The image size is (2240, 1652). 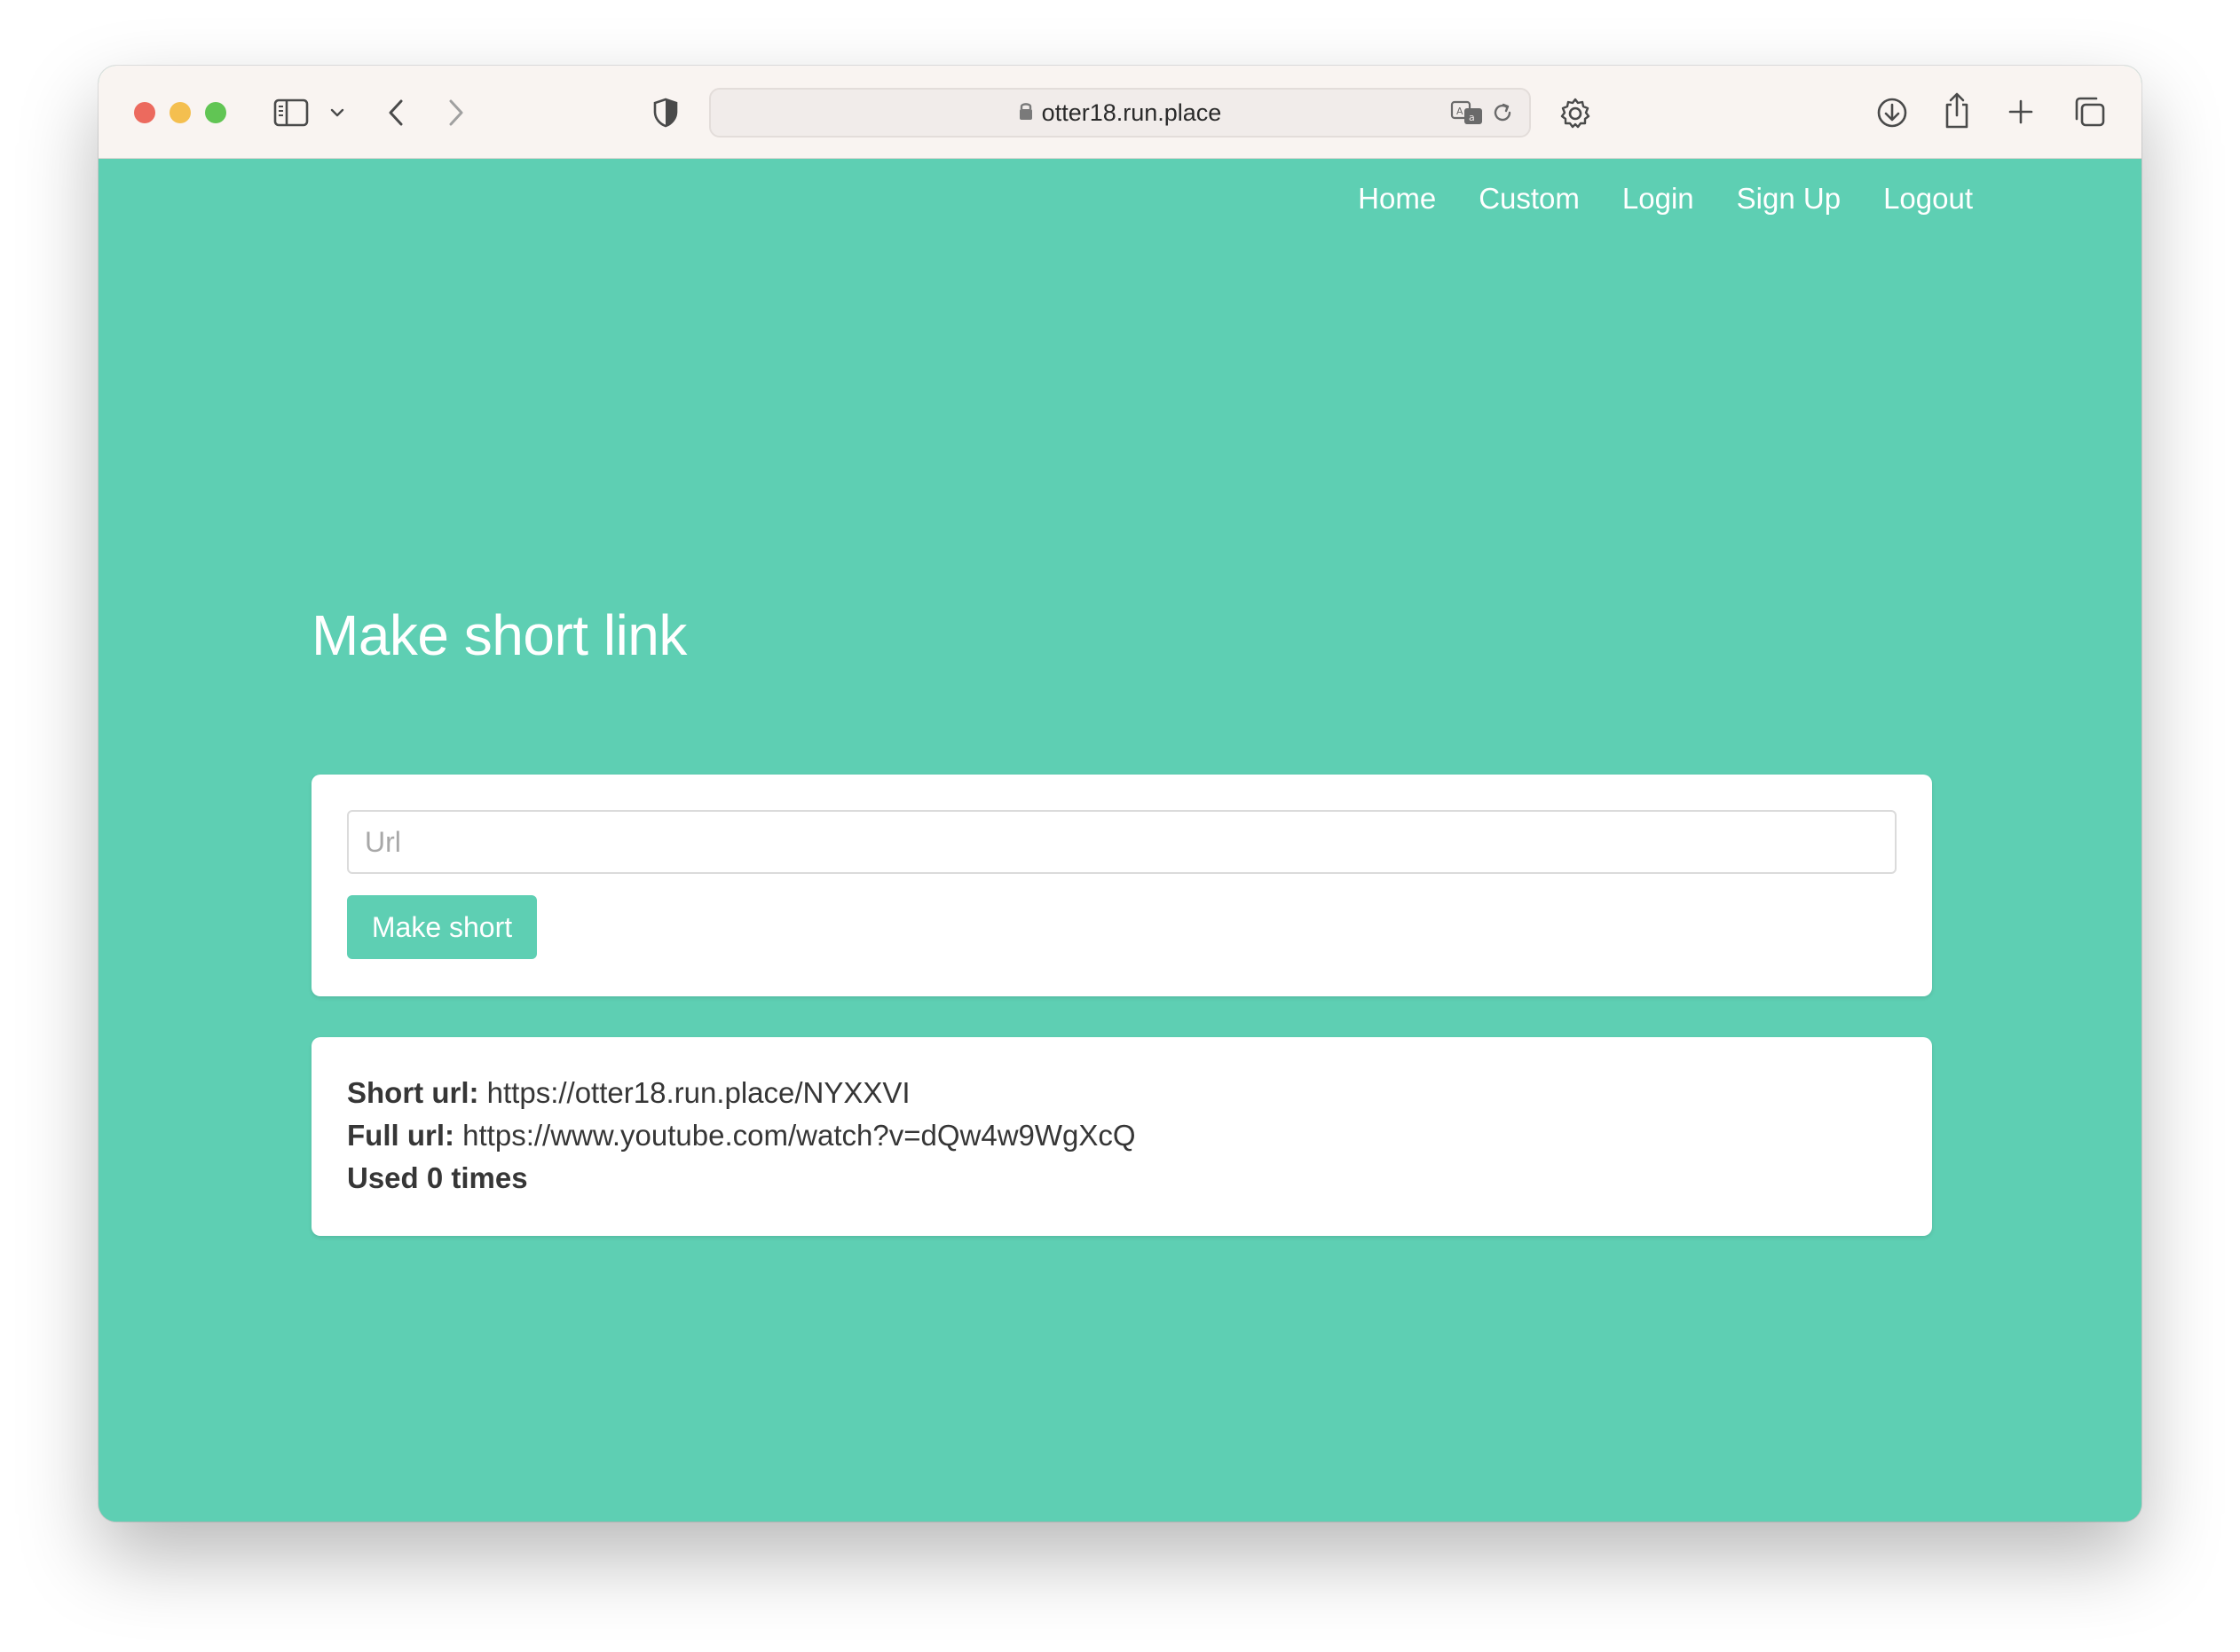 I want to click on make-short-button: Make short, so click(x=442, y=927).